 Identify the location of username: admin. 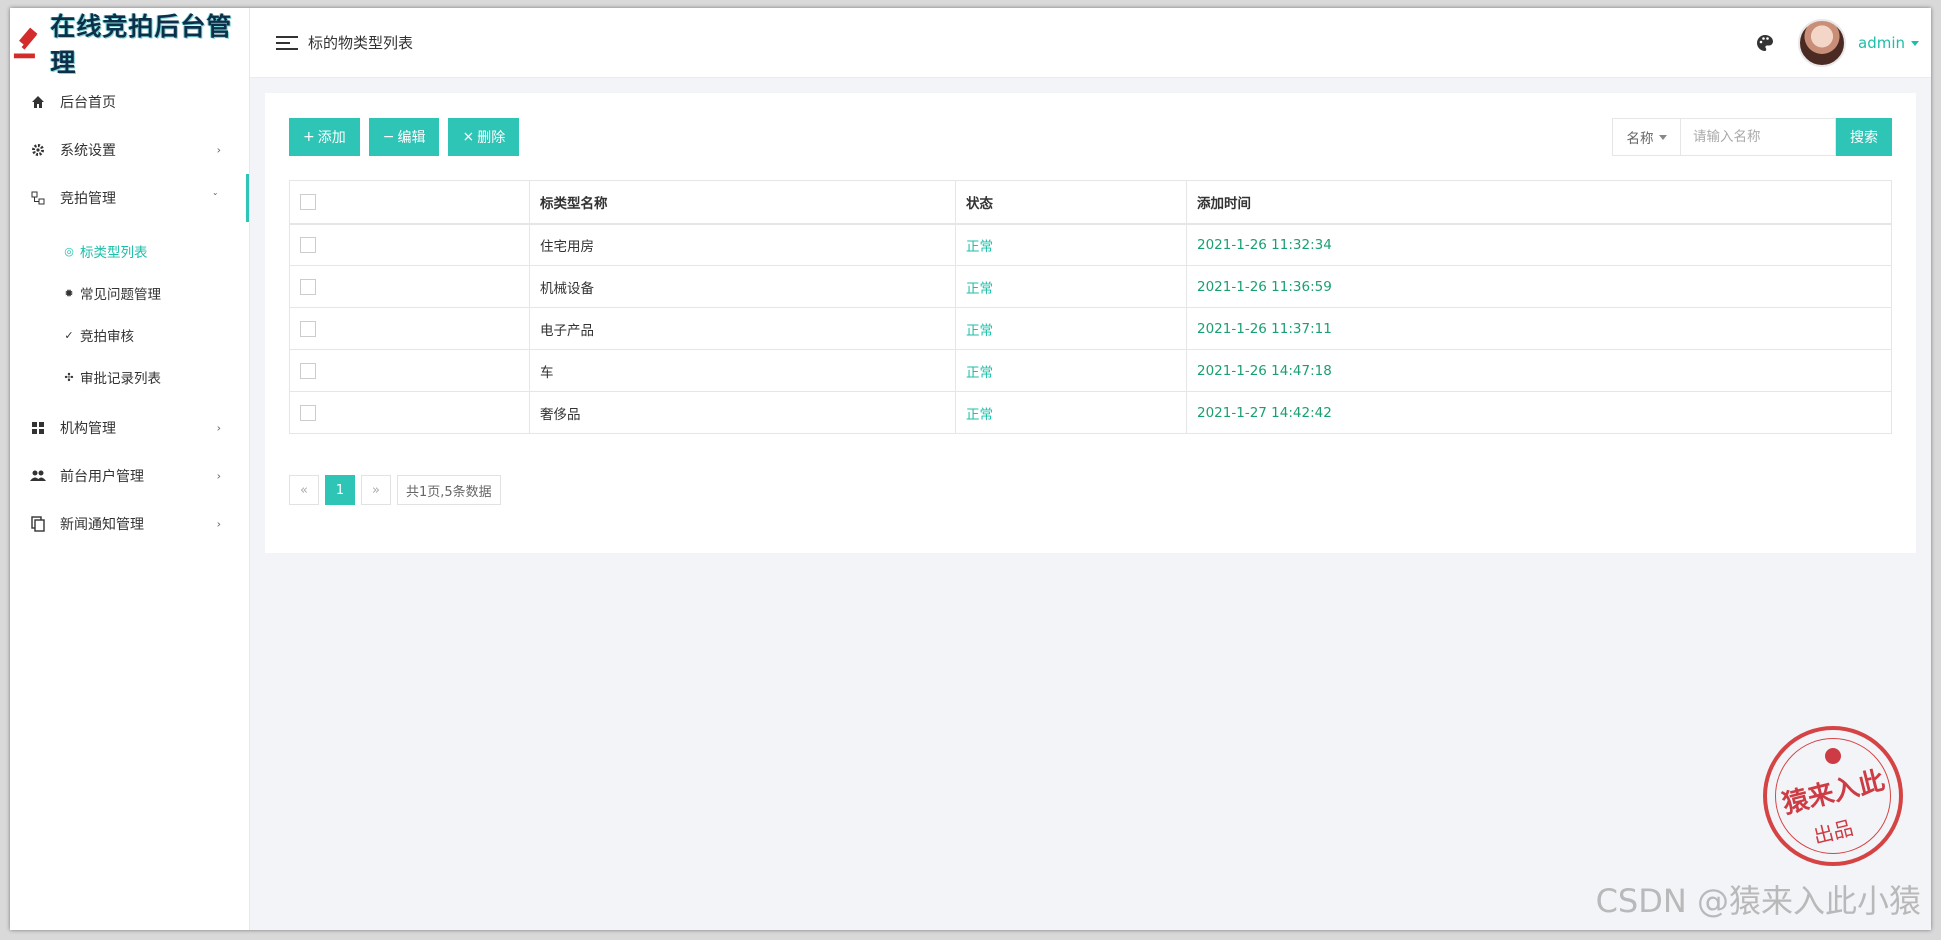
(1881, 43).